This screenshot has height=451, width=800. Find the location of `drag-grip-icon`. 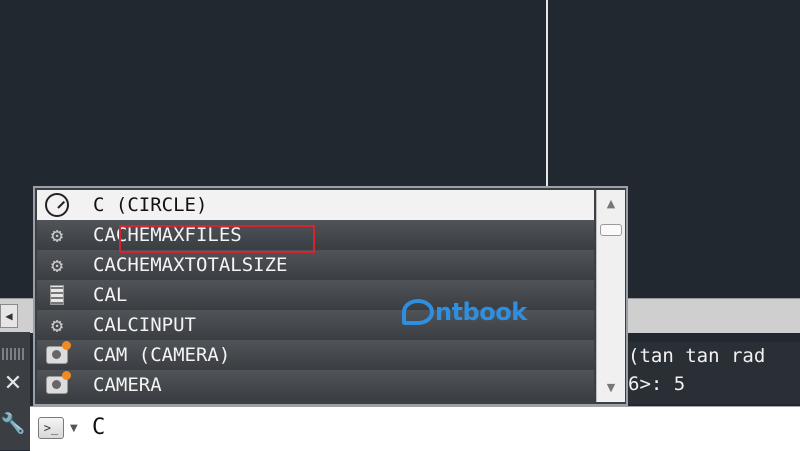

drag-grip-icon is located at coordinates (14, 354).